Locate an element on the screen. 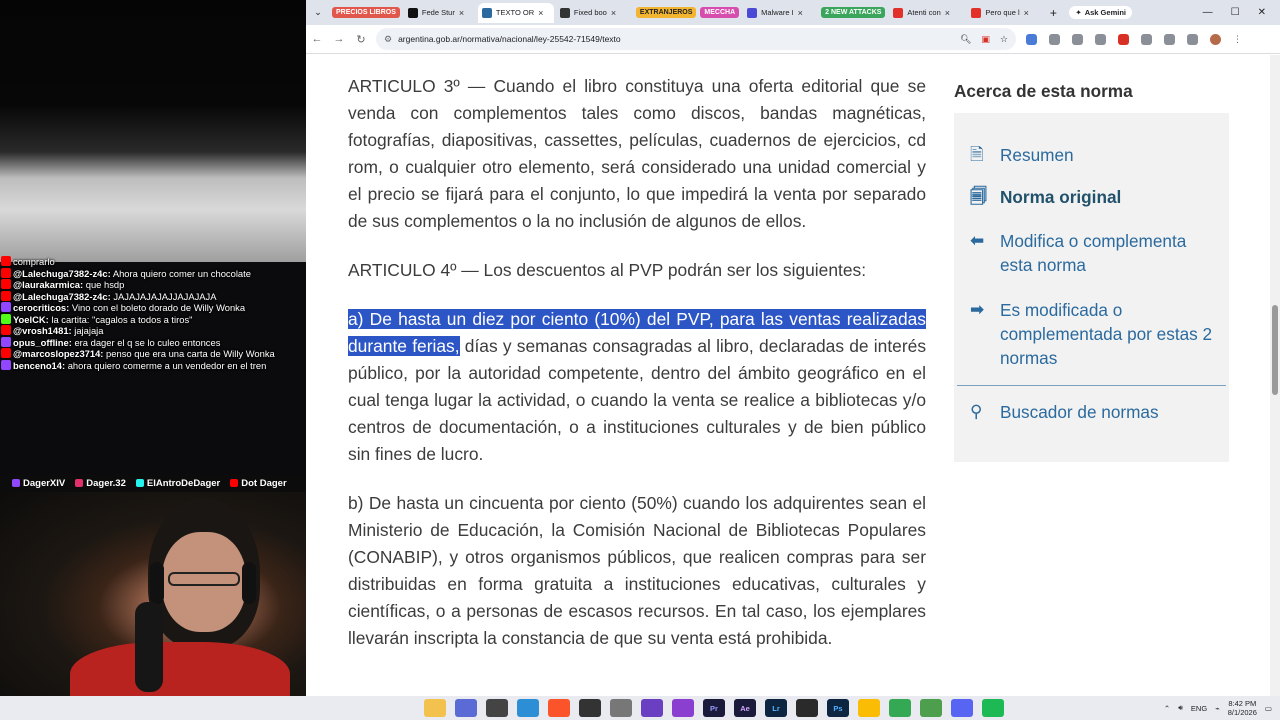 The width and height of the screenshot is (1280, 720). taskbar-apps: Pr Ae Lr Ps is located at coordinates (714, 708).